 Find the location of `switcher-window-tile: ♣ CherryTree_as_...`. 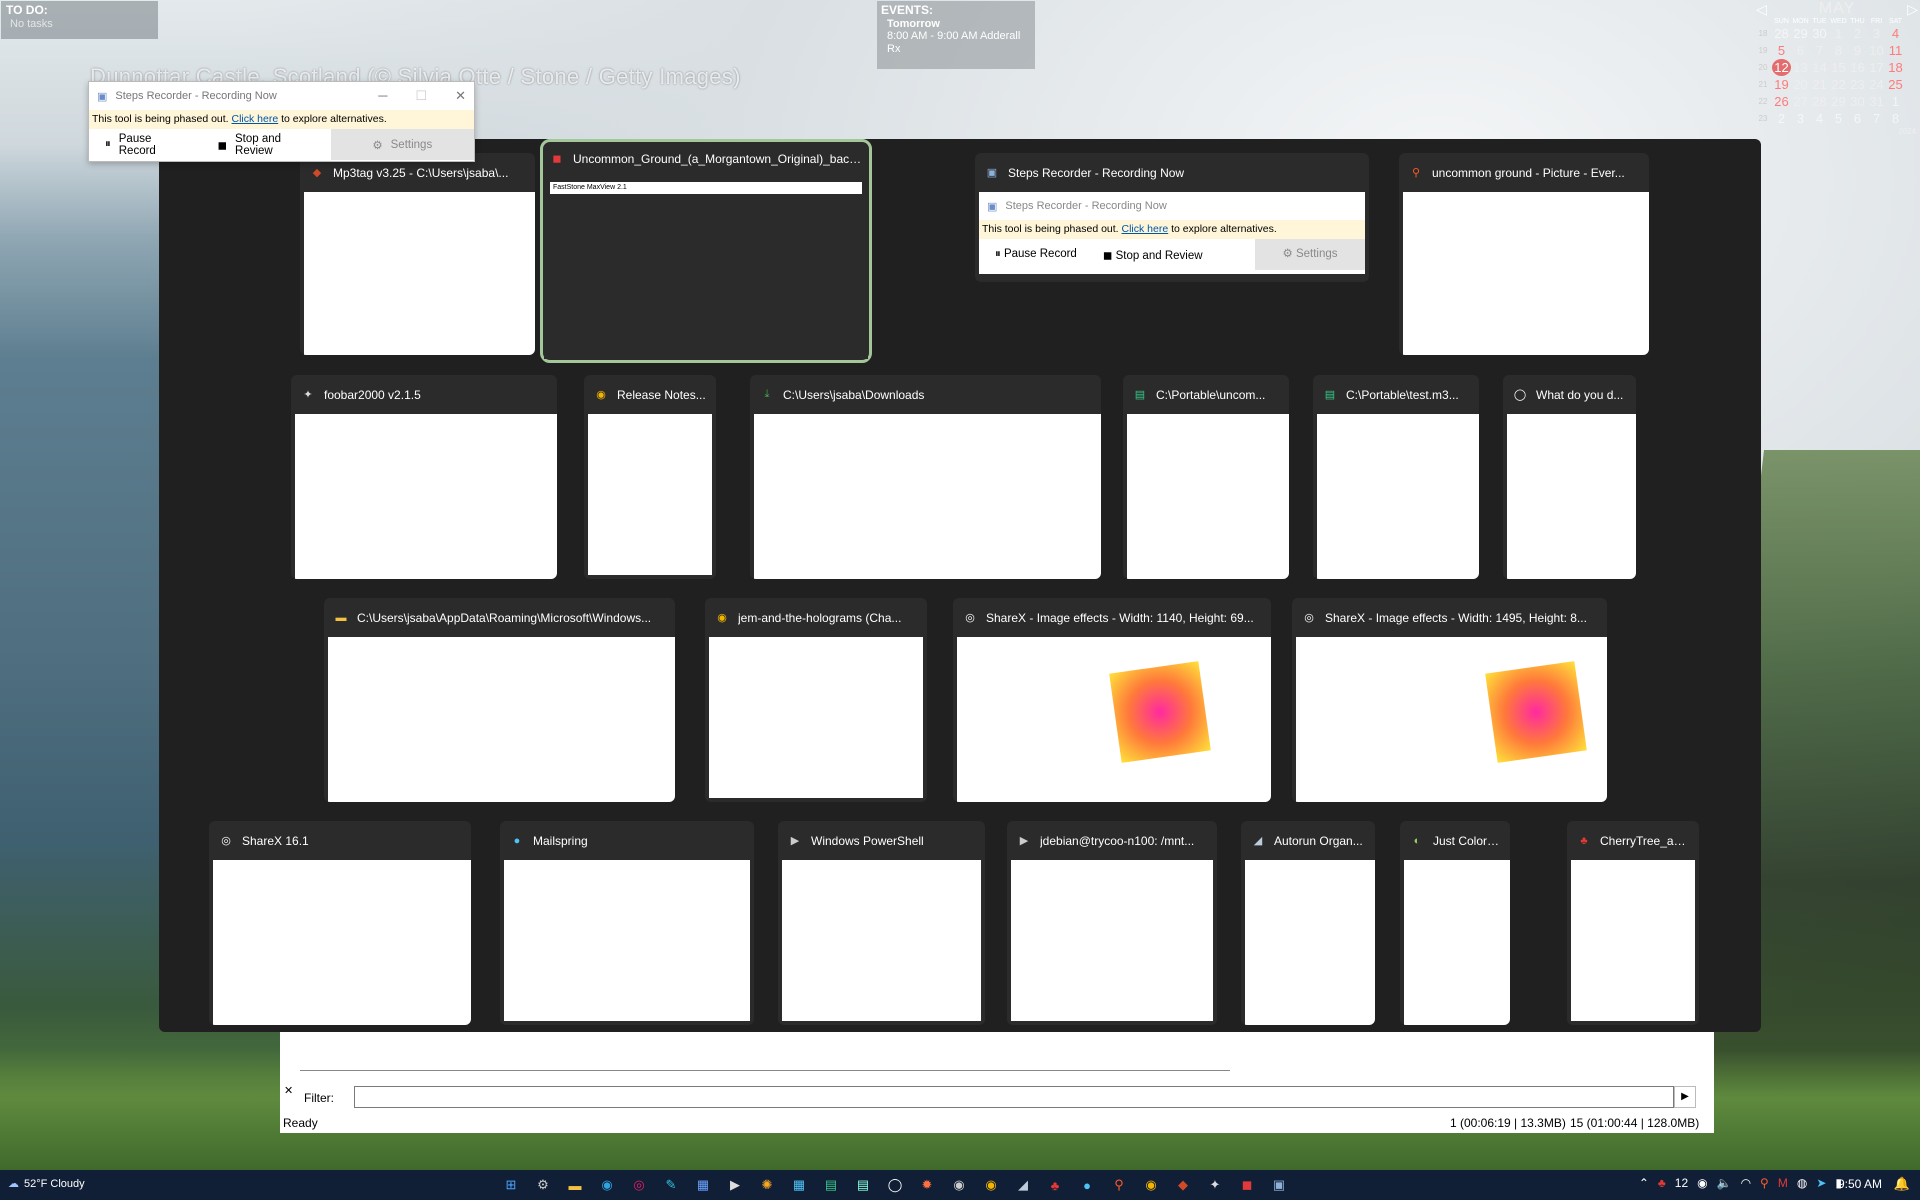

switcher-window-tile: ♣ CherryTree_as_... is located at coordinates (1633, 923).